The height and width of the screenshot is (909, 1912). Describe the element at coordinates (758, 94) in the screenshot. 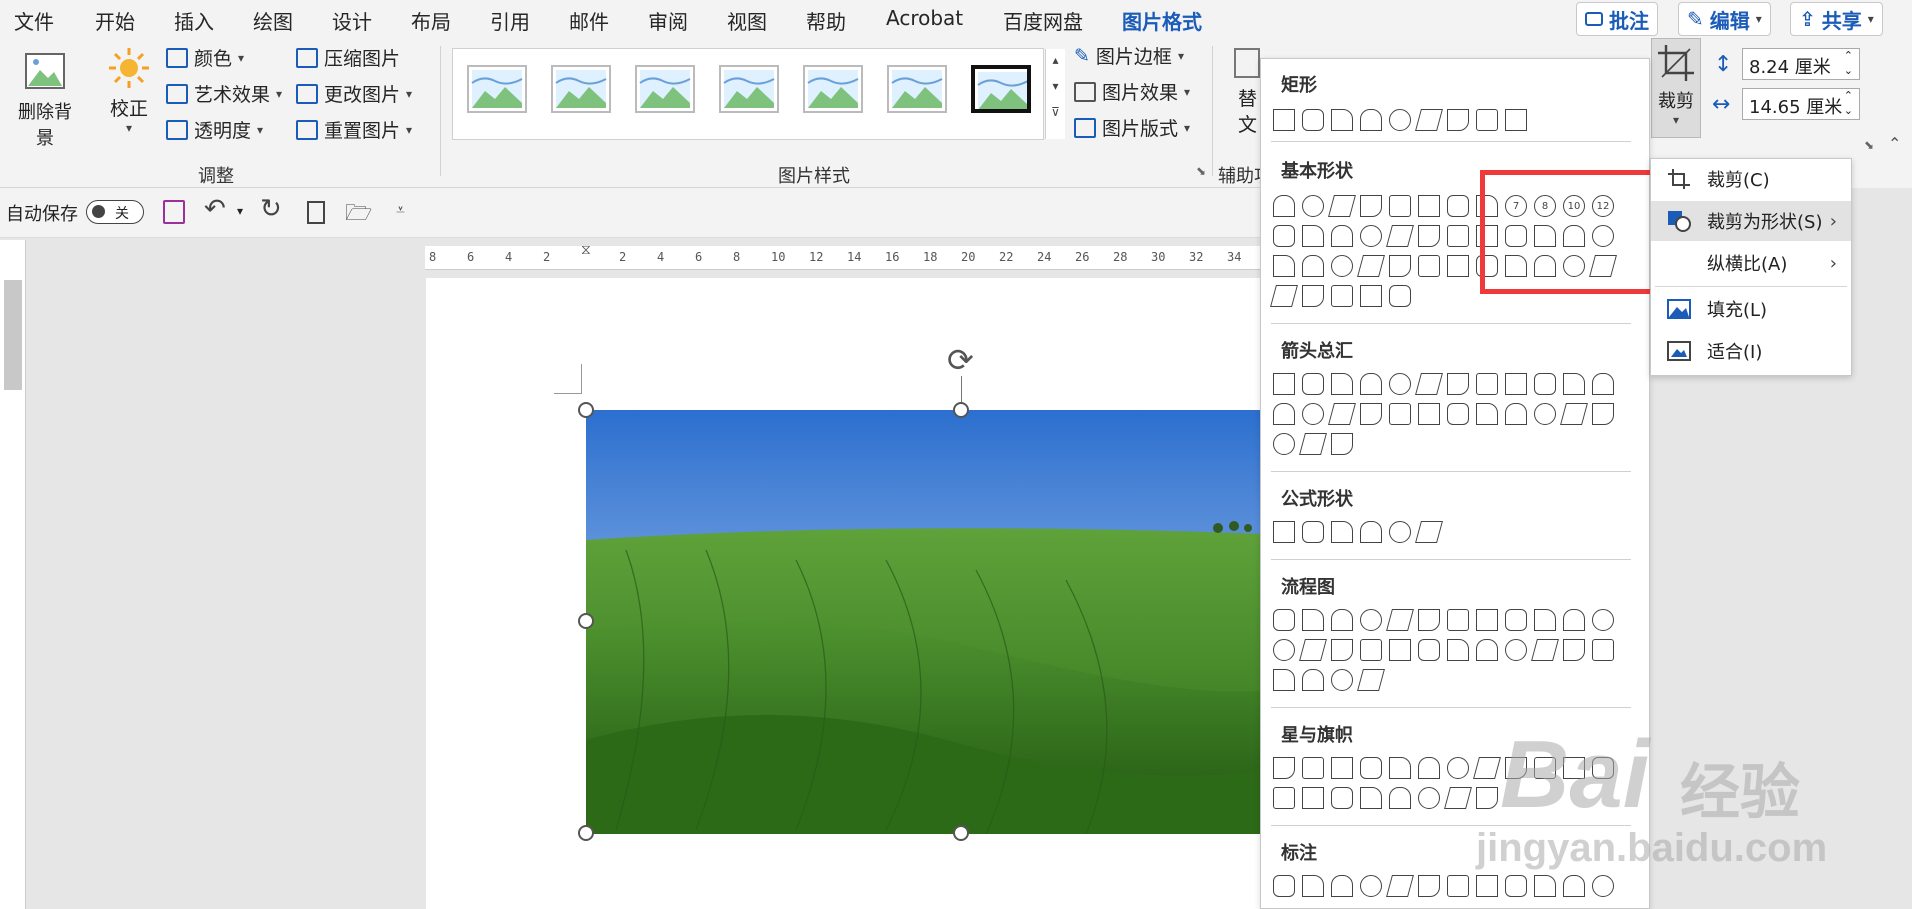

I see `picture-styles-gallery: ▴ ▾ ⊽` at that location.